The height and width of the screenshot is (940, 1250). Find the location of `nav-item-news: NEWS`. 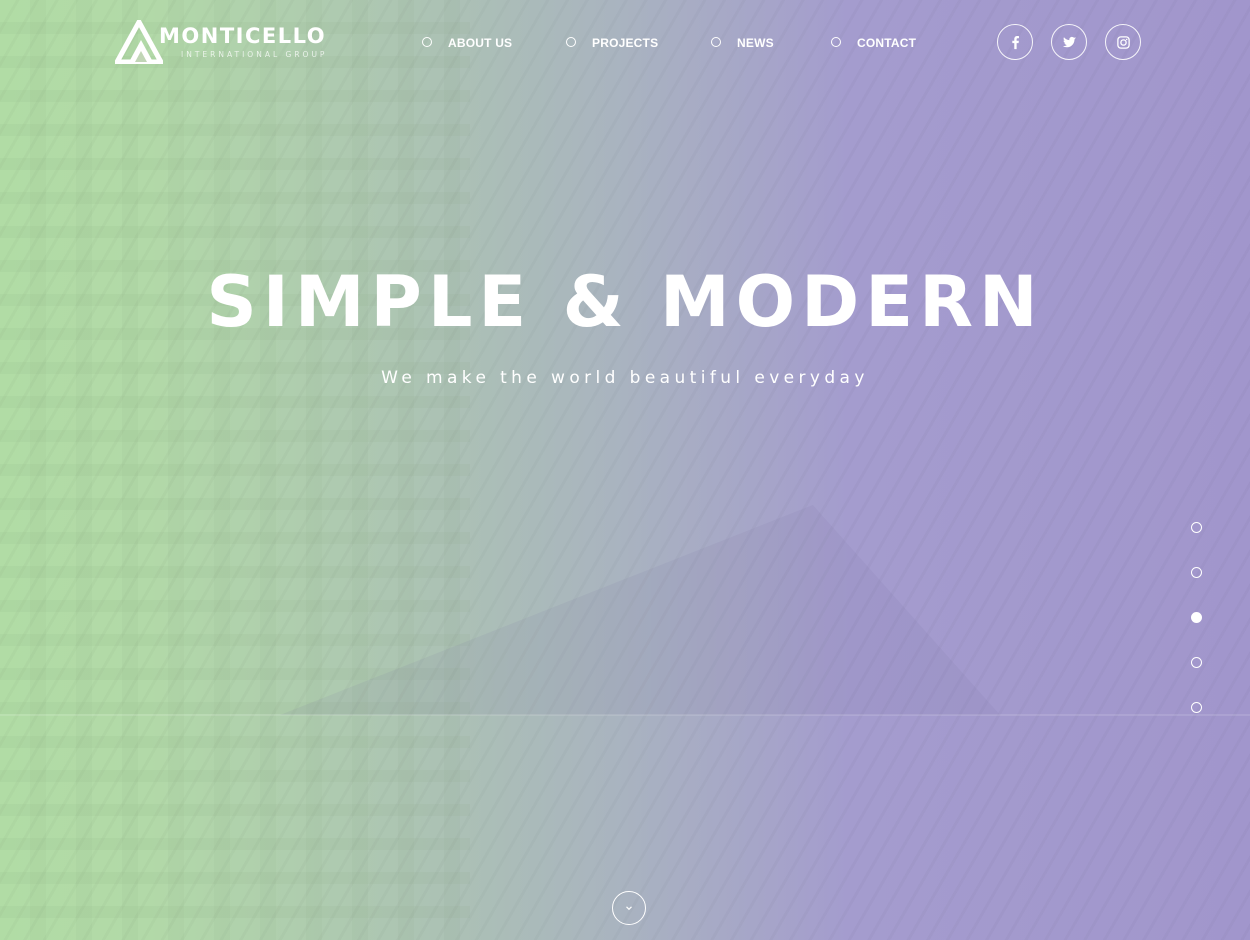

nav-item-news: NEWS is located at coordinates (742, 43).